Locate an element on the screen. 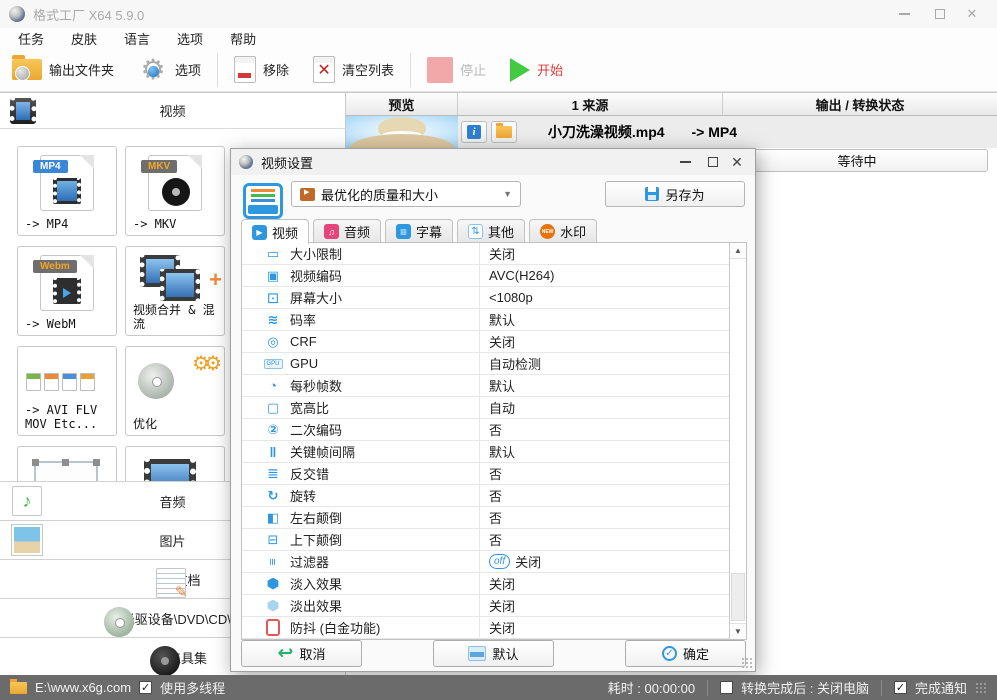  setting-row: 屏幕大小 <1080p is located at coordinates (494, 298).